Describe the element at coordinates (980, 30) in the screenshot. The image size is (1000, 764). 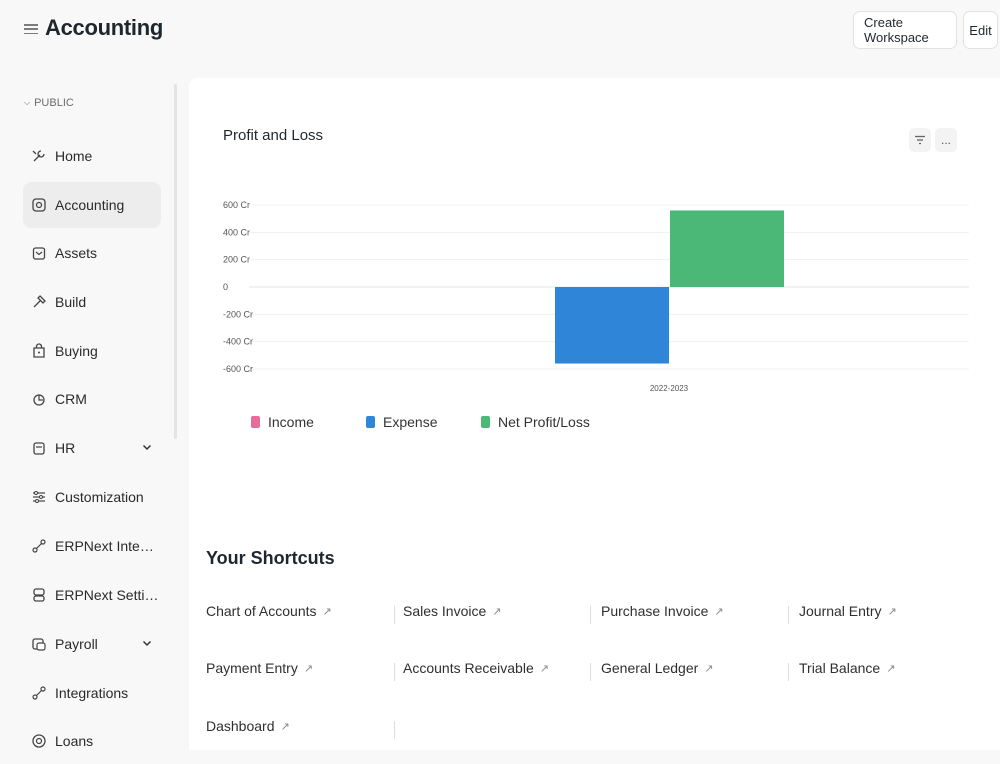
I see `edit-button: Edit` at that location.